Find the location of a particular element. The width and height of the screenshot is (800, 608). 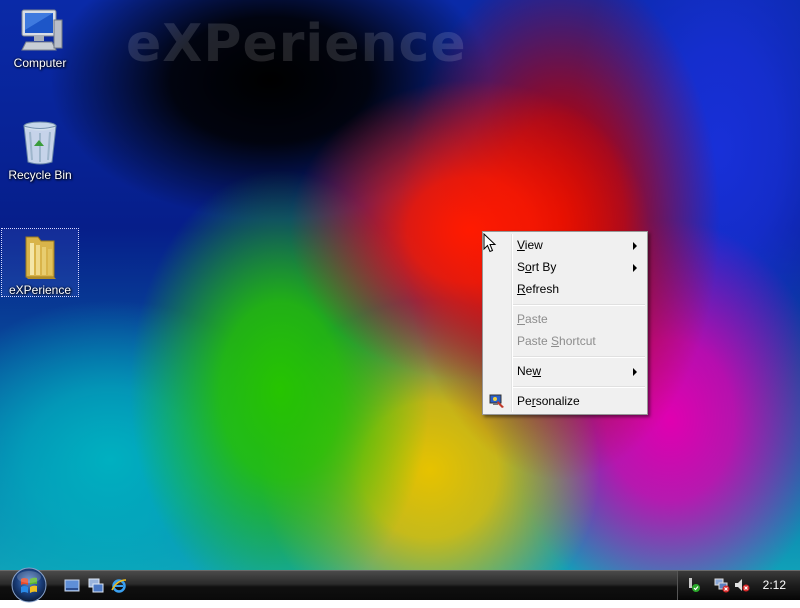

folder-icon is located at coordinates (40, 257).